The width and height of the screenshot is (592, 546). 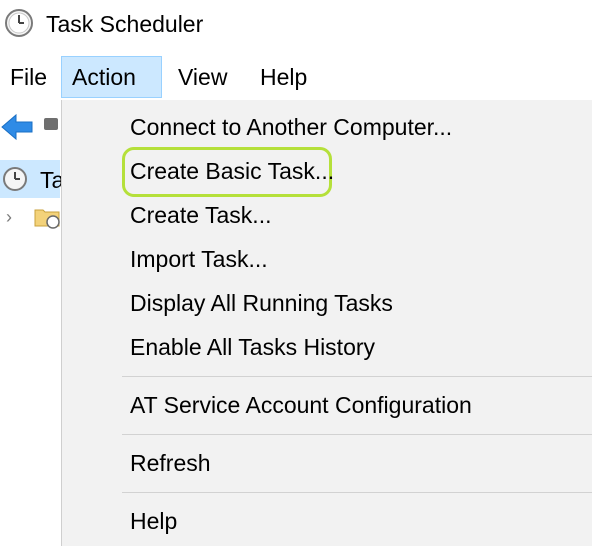 What do you see at coordinates (153, 521) in the screenshot?
I see `menu-item-help: Help` at bounding box center [153, 521].